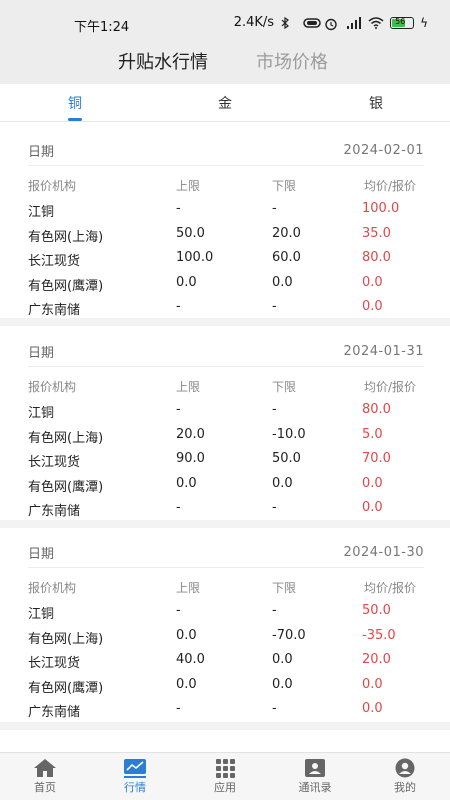 This screenshot has height=800, width=450. I want to click on contacts-icon, so click(315, 768).